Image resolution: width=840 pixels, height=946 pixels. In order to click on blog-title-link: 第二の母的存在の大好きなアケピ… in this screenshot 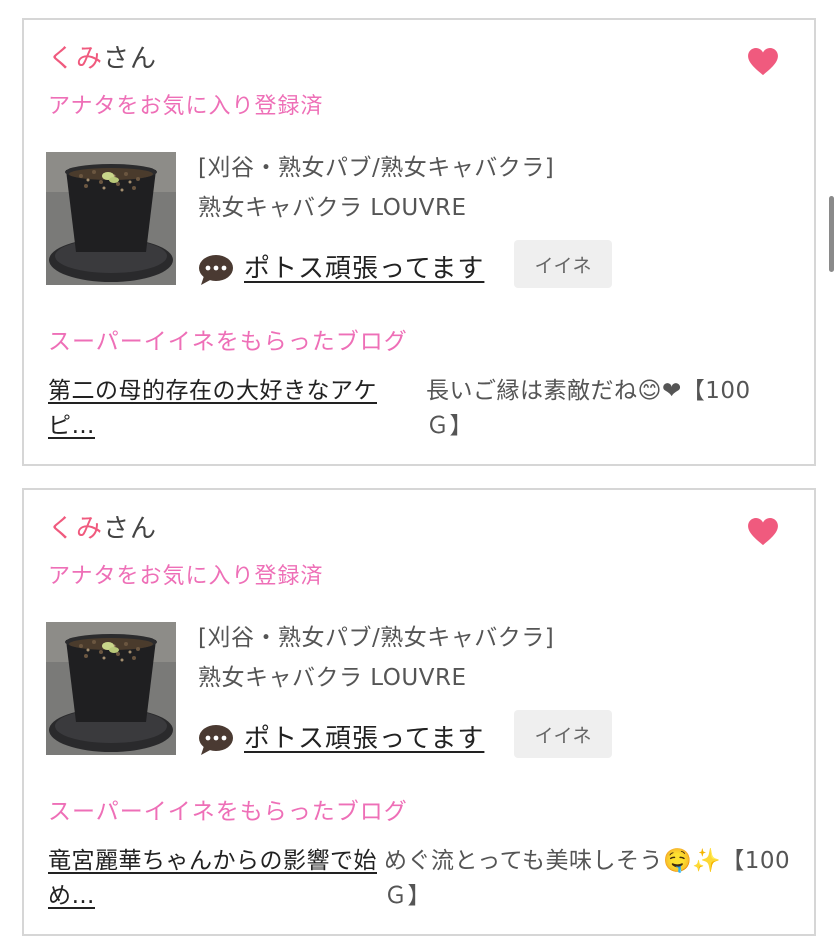, I will do `click(231, 409)`.